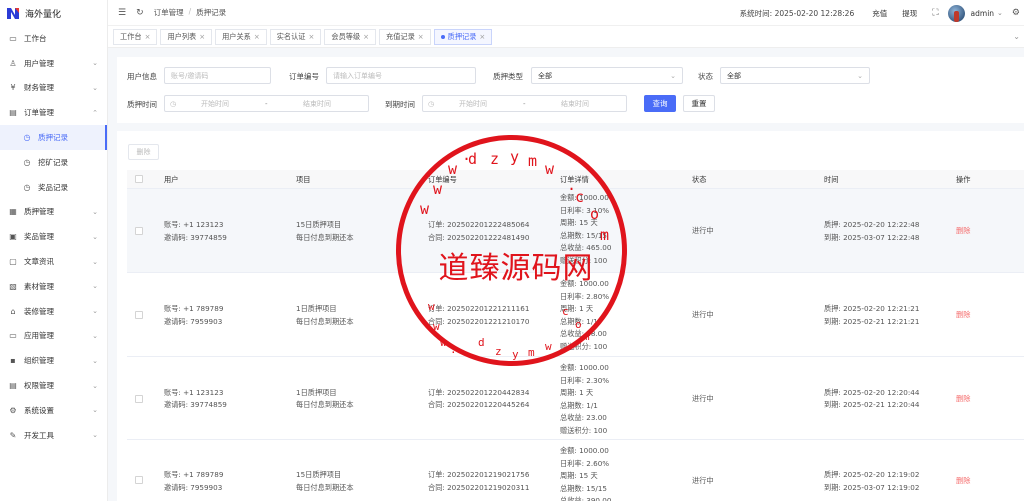 The width and height of the screenshot is (1024, 501). What do you see at coordinates (13, 435) in the screenshot?
I see `tool-icon: ✎` at bounding box center [13, 435].